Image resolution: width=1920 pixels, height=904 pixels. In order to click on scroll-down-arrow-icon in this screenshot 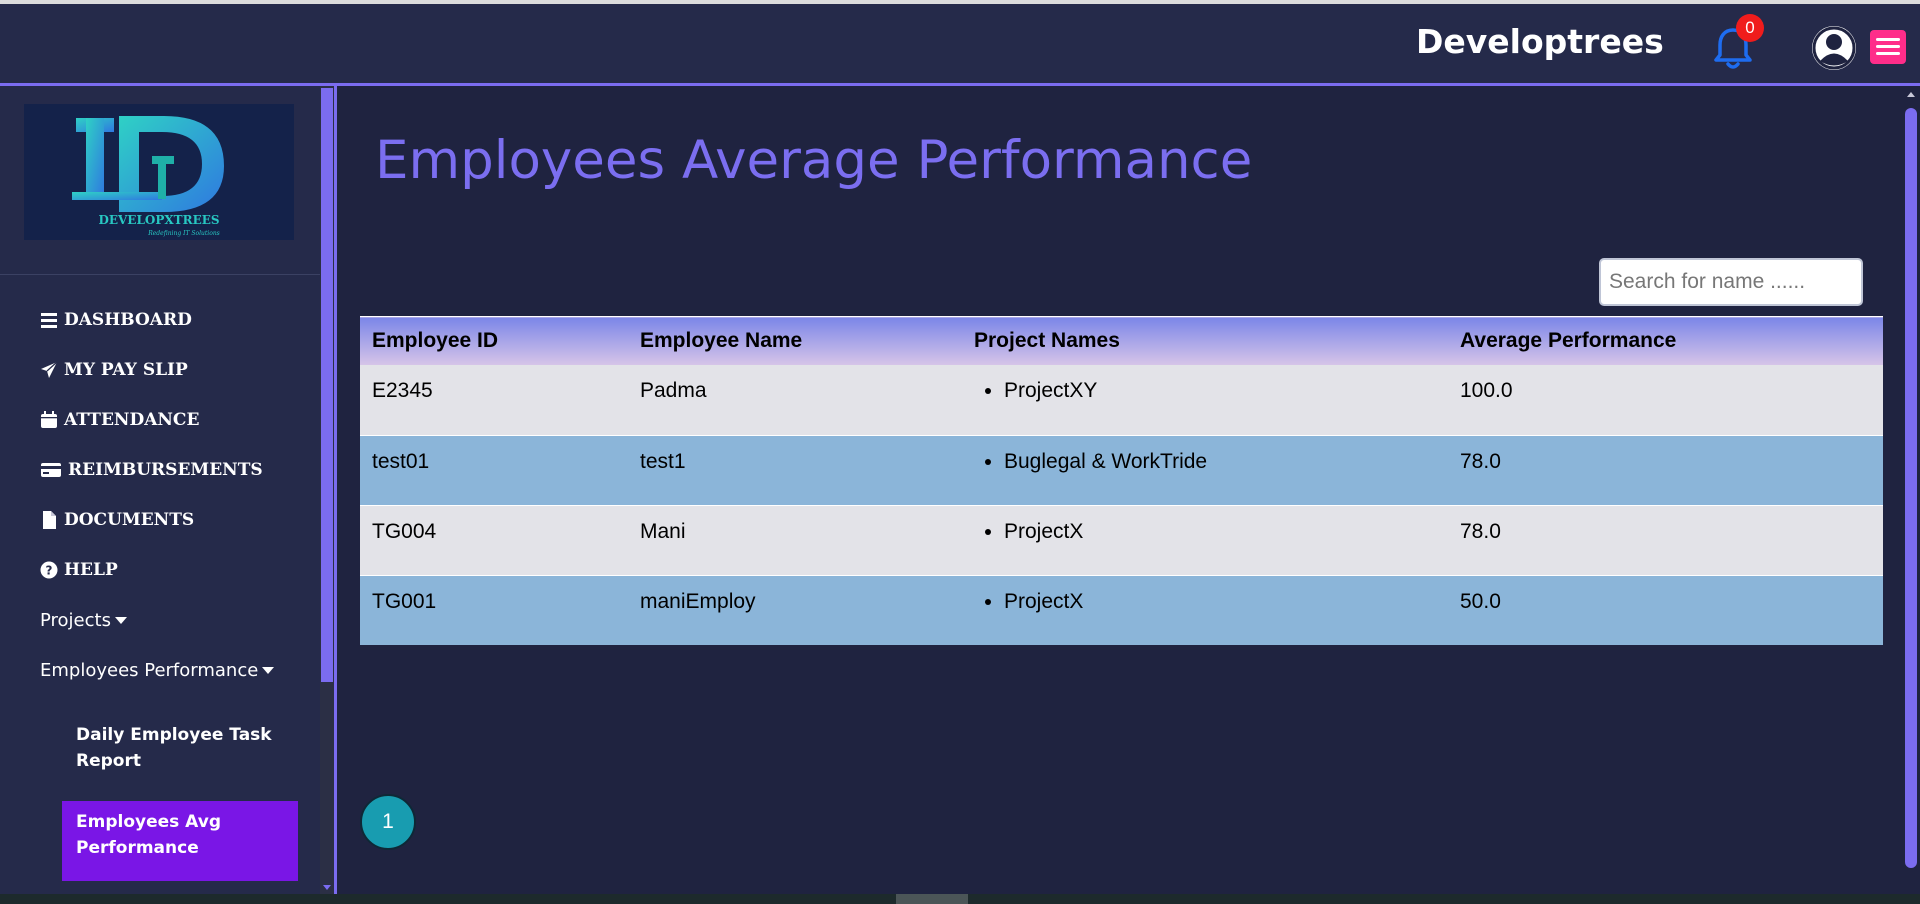, I will do `click(327, 887)`.